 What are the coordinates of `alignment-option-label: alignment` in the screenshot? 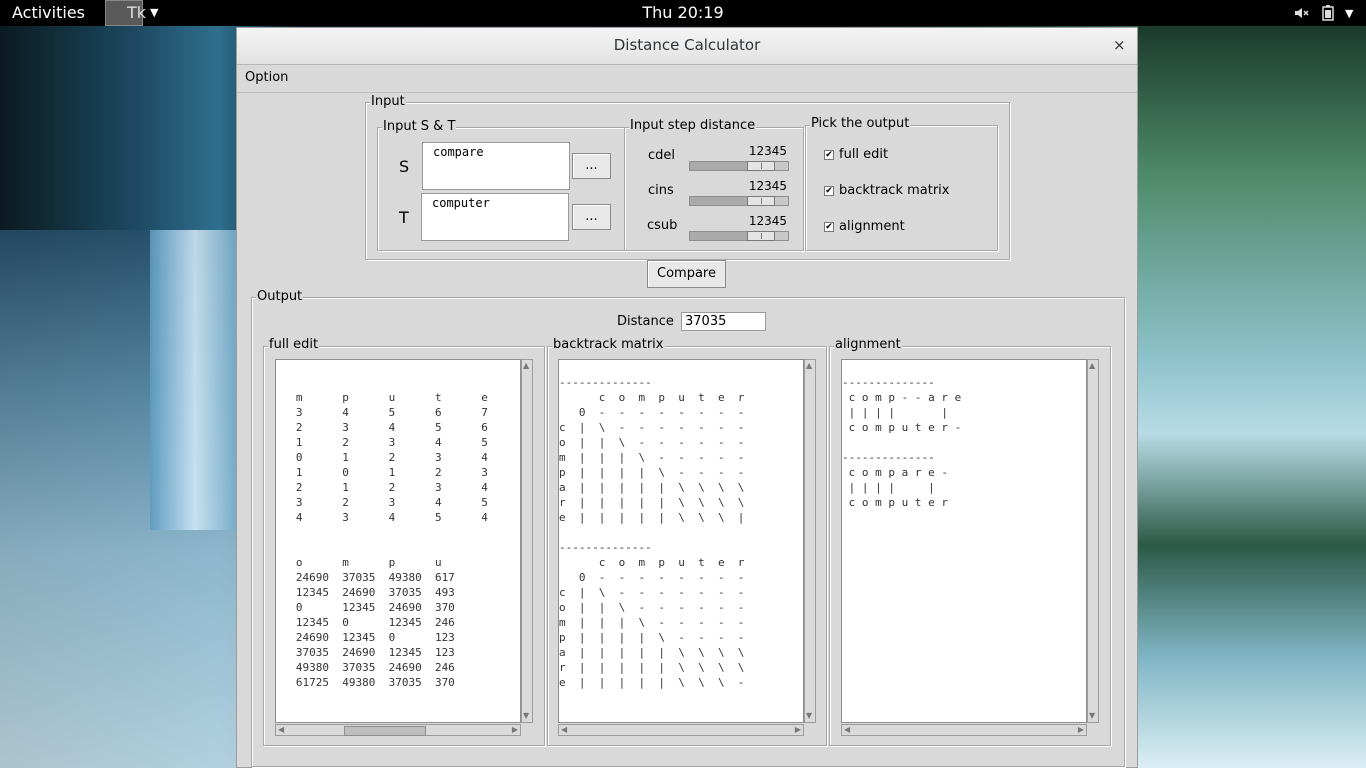 It's located at (872, 226).